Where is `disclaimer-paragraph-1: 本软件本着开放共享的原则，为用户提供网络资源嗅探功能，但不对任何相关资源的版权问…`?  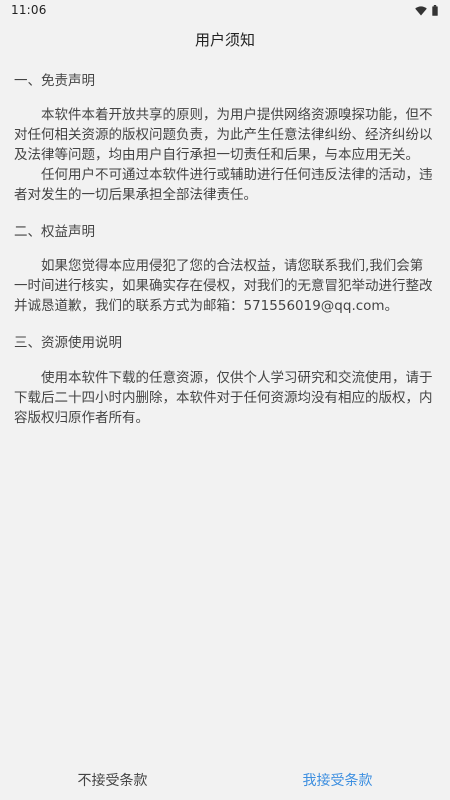 disclaimer-paragraph-1: 本软件本着开放共享的原则，为用户提供网络资源嗅探功能，但不对任何相关资源的版权问… is located at coordinates (223, 135).